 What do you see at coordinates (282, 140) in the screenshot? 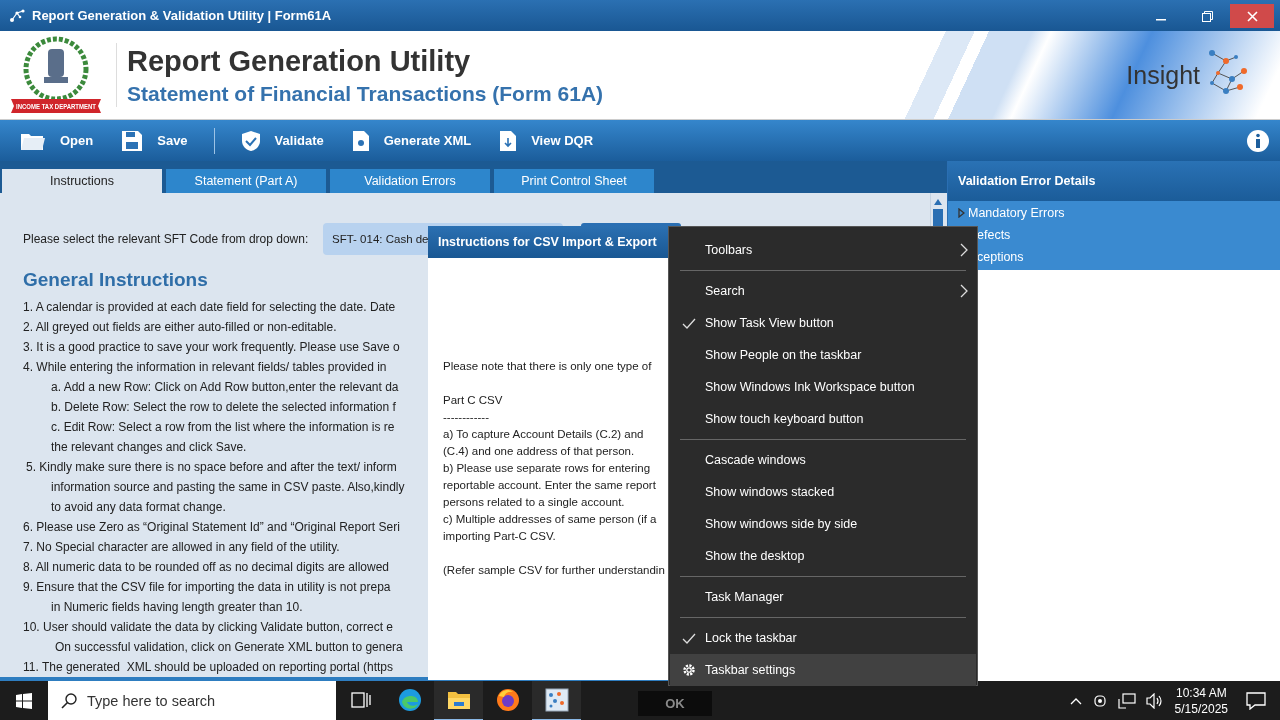
I see `validate-button: Validate` at bounding box center [282, 140].